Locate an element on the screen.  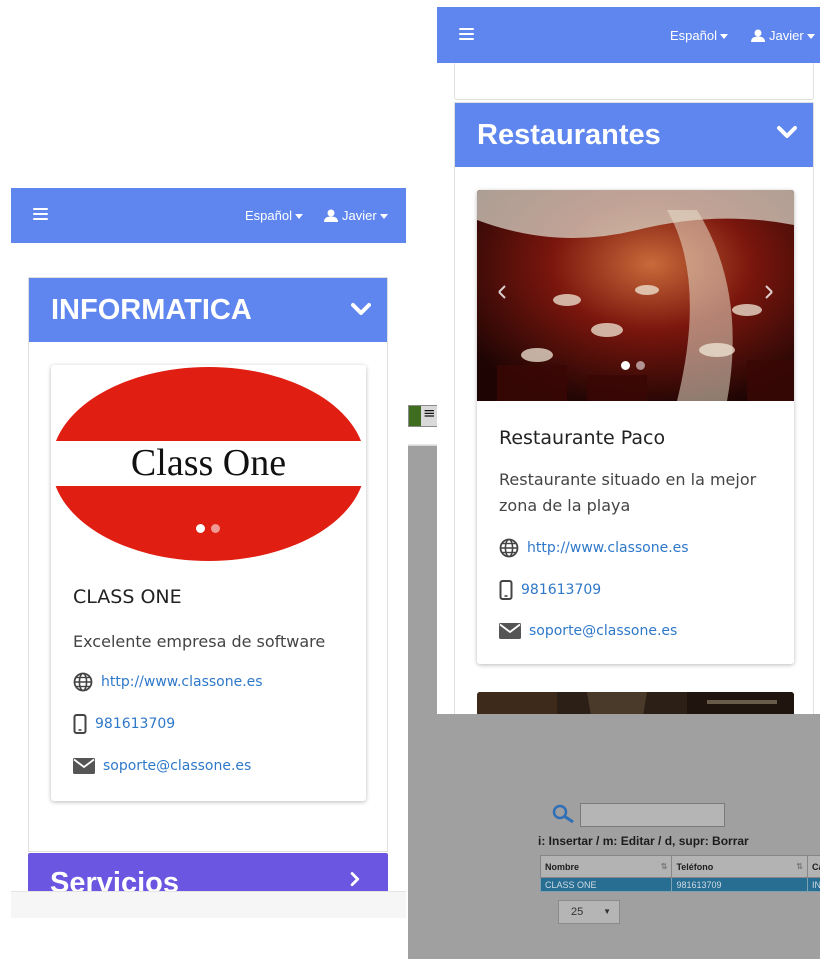
table-cell: CLASS ONE is located at coordinates (606, 884).